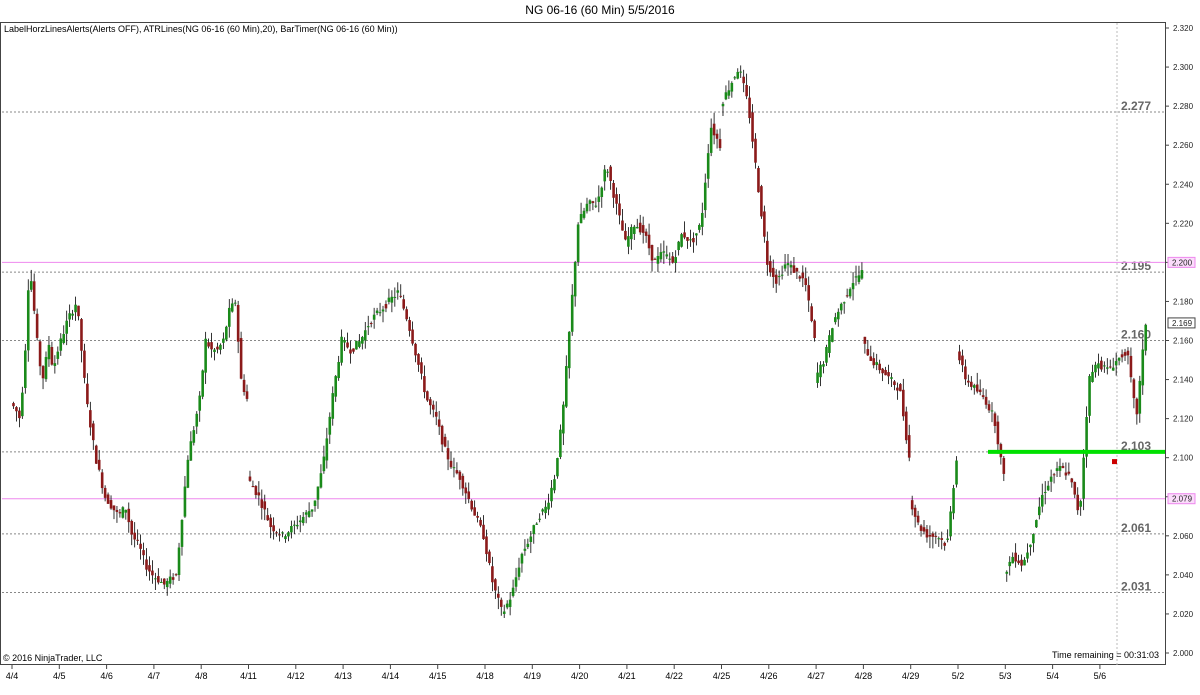 This screenshot has height=695, width=1200. Describe the element at coordinates (864, 676) in the screenshot. I see `x-tick-label: 4/28` at that location.